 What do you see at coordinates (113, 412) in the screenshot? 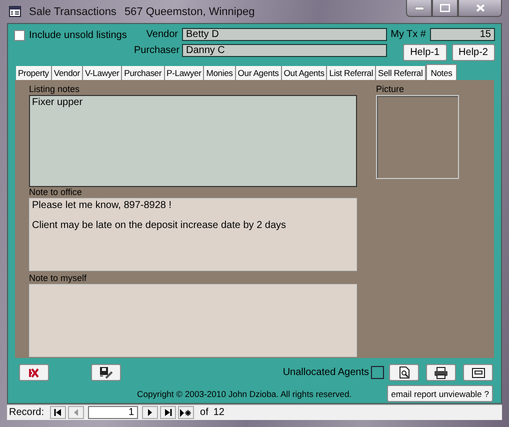
I see `record-number-field: 1` at bounding box center [113, 412].